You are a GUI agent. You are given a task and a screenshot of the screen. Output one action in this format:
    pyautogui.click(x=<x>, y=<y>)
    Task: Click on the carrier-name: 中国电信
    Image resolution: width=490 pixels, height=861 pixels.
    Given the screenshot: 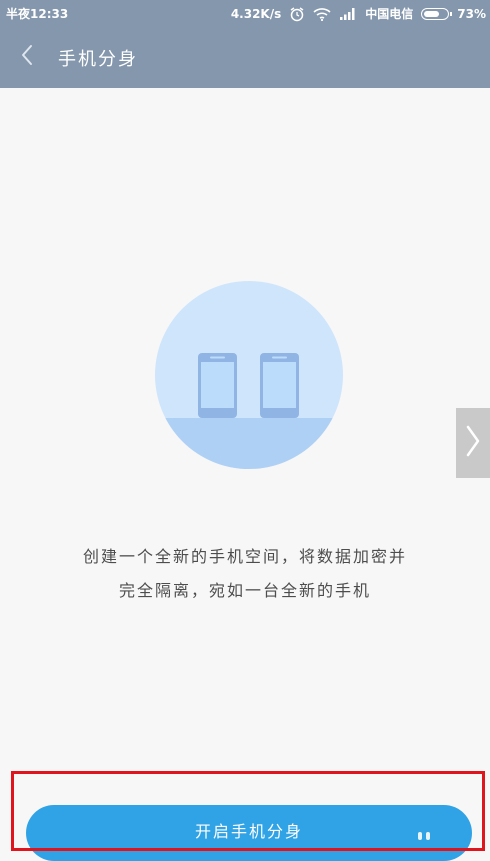 What is the action you would take?
    pyautogui.click(x=389, y=14)
    